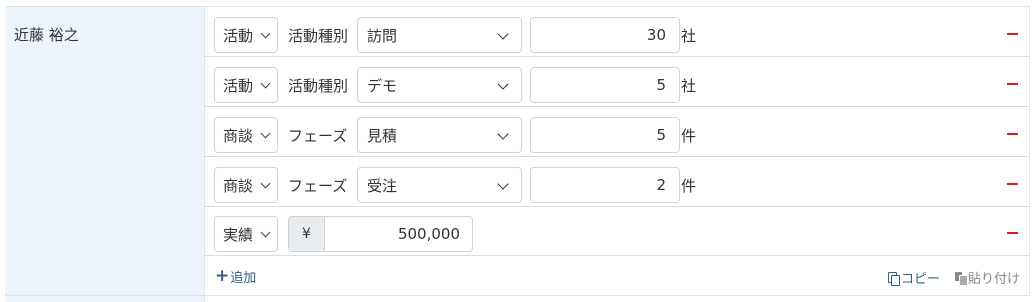  Describe the element at coordinates (661, 185) in the screenshot. I see `target-value: 2` at that location.